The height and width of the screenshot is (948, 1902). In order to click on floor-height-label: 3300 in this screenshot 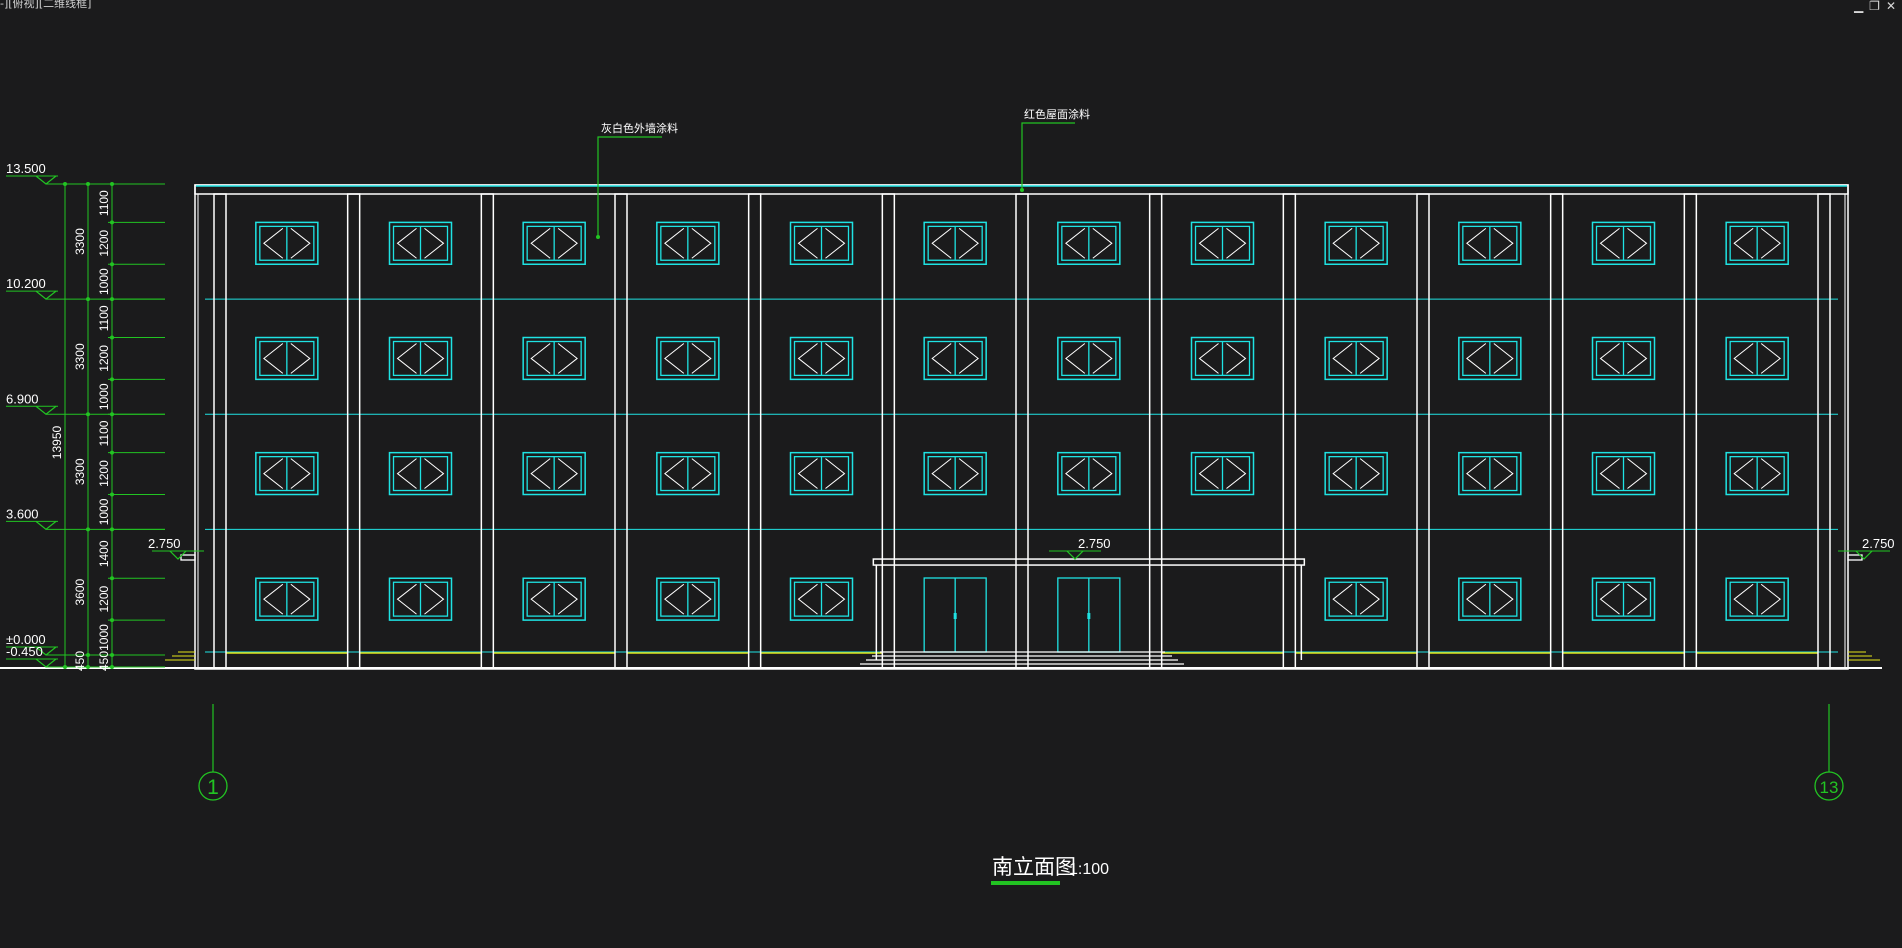, I will do `click(80, 356)`.